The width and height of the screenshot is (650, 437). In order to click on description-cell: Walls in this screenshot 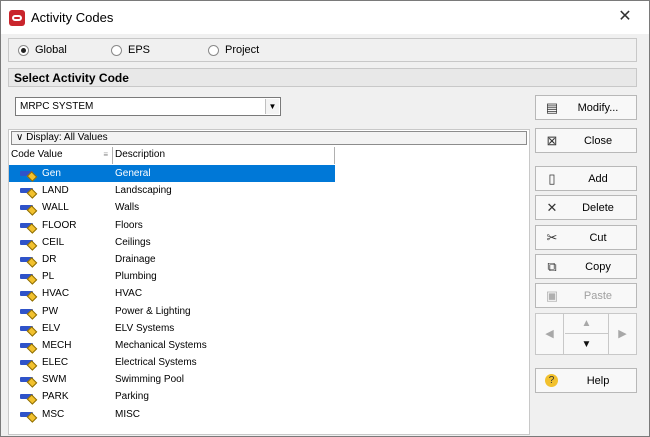, I will do `click(127, 208)`.